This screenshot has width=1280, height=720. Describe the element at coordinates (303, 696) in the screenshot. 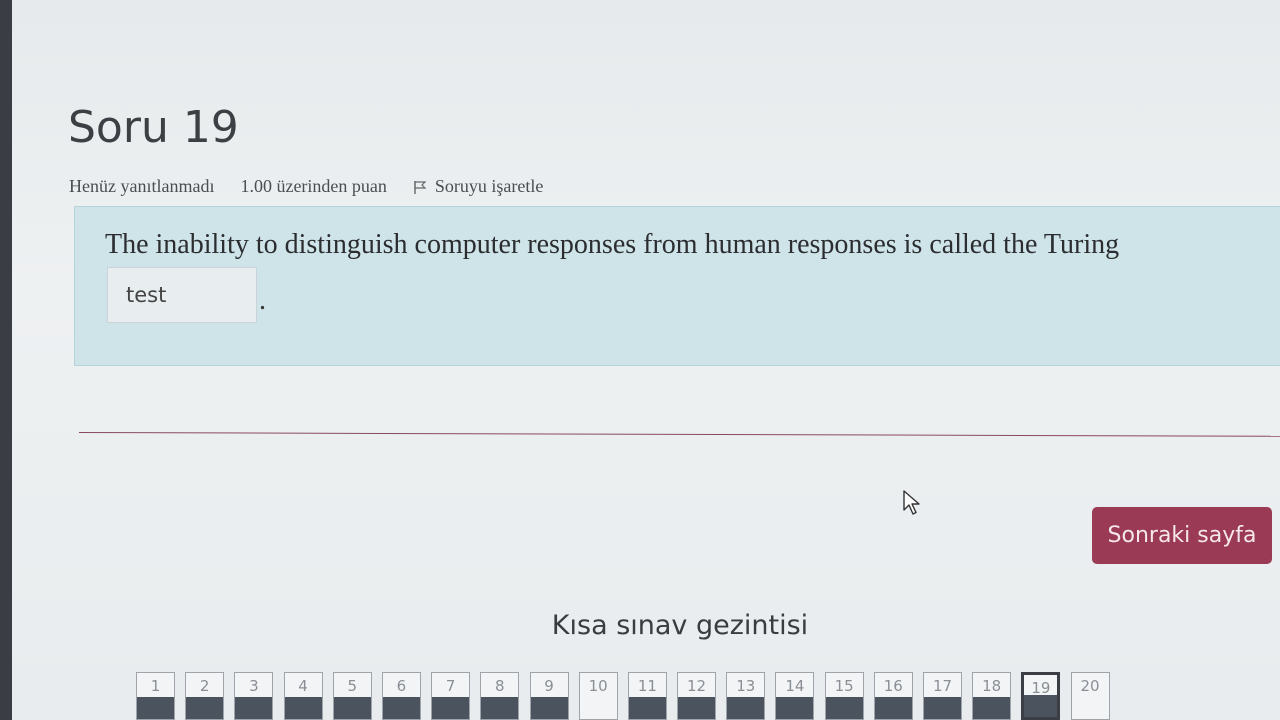

I see `quiz-nav-button-4: 4` at that location.